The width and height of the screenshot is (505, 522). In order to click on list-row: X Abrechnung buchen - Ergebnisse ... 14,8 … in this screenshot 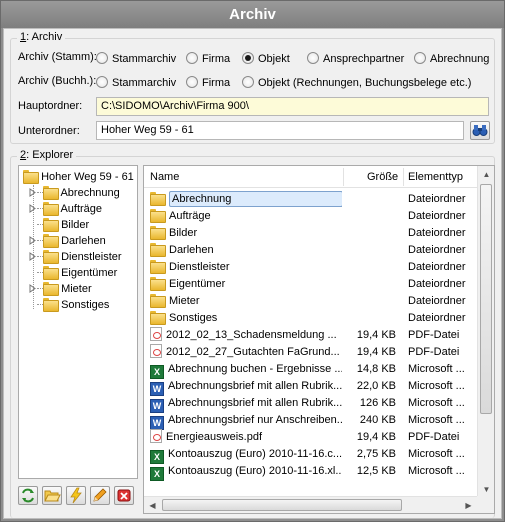, I will do `click(310, 370)`.